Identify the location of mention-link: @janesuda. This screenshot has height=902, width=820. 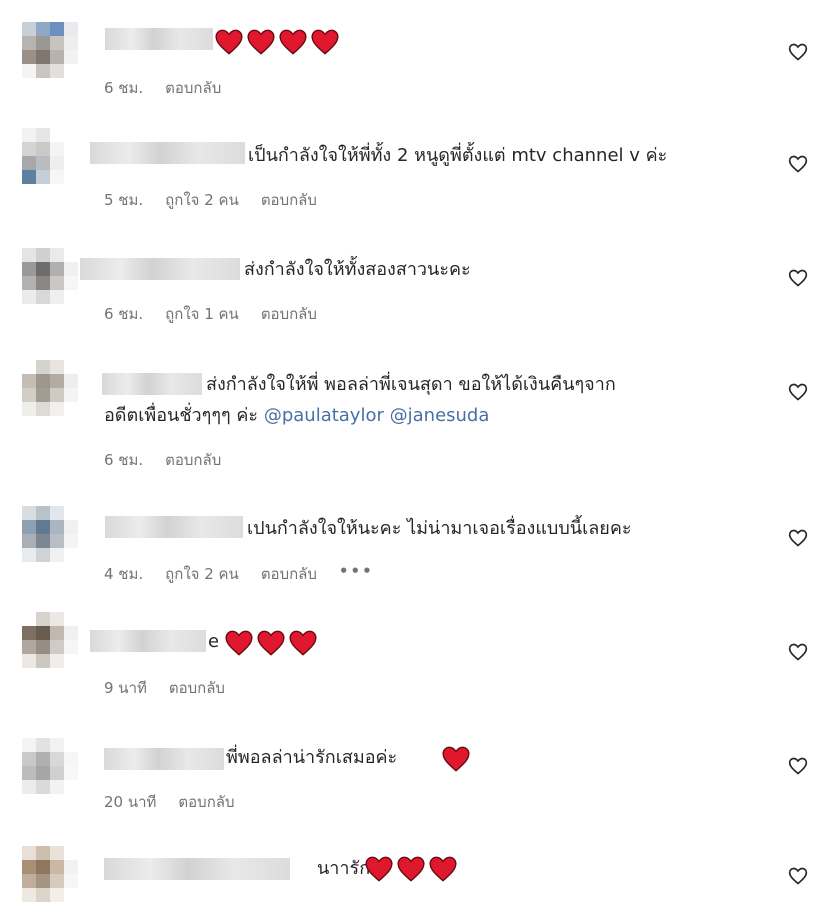
(440, 415).